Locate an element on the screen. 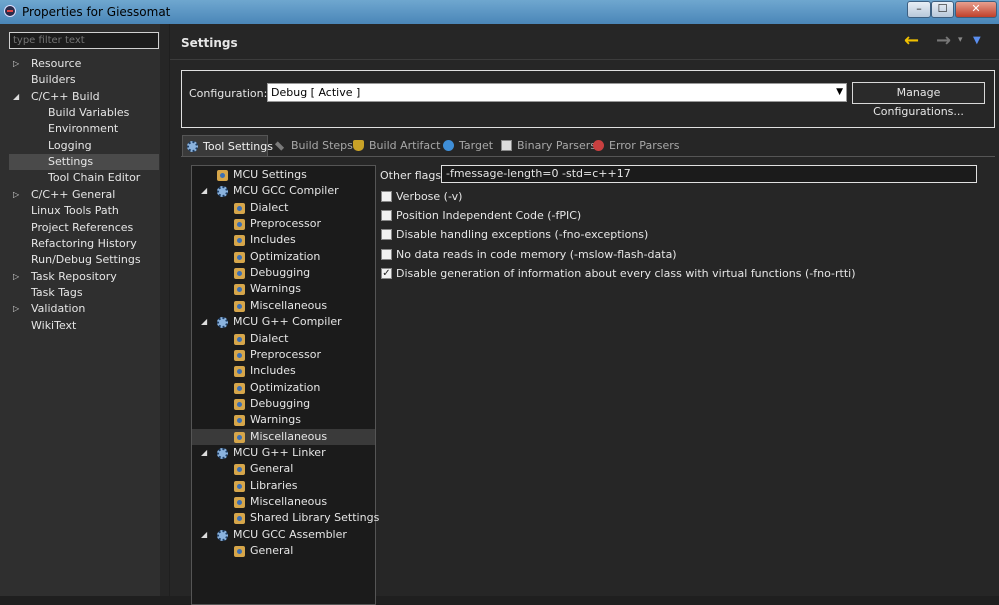 This screenshot has height=605, width=999. back-arrow-icon: ← is located at coordinates (911, 40).